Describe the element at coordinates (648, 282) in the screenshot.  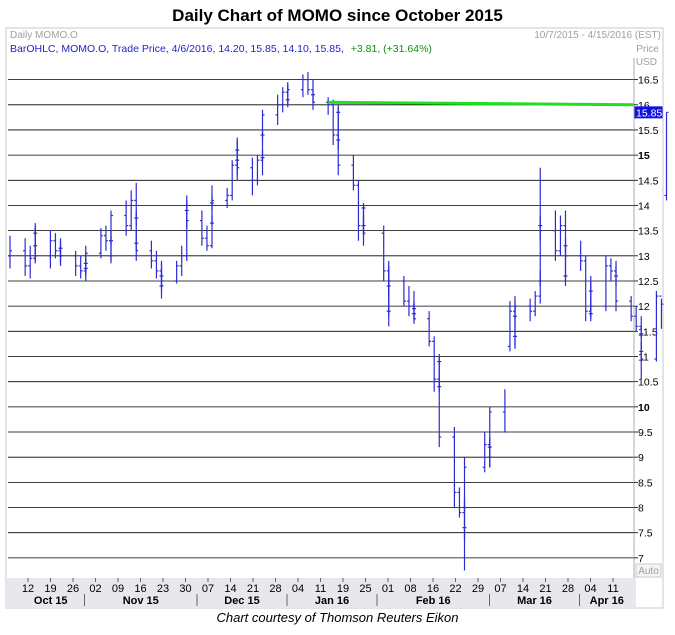
I see `y-tick-label: 12.5` at that location.